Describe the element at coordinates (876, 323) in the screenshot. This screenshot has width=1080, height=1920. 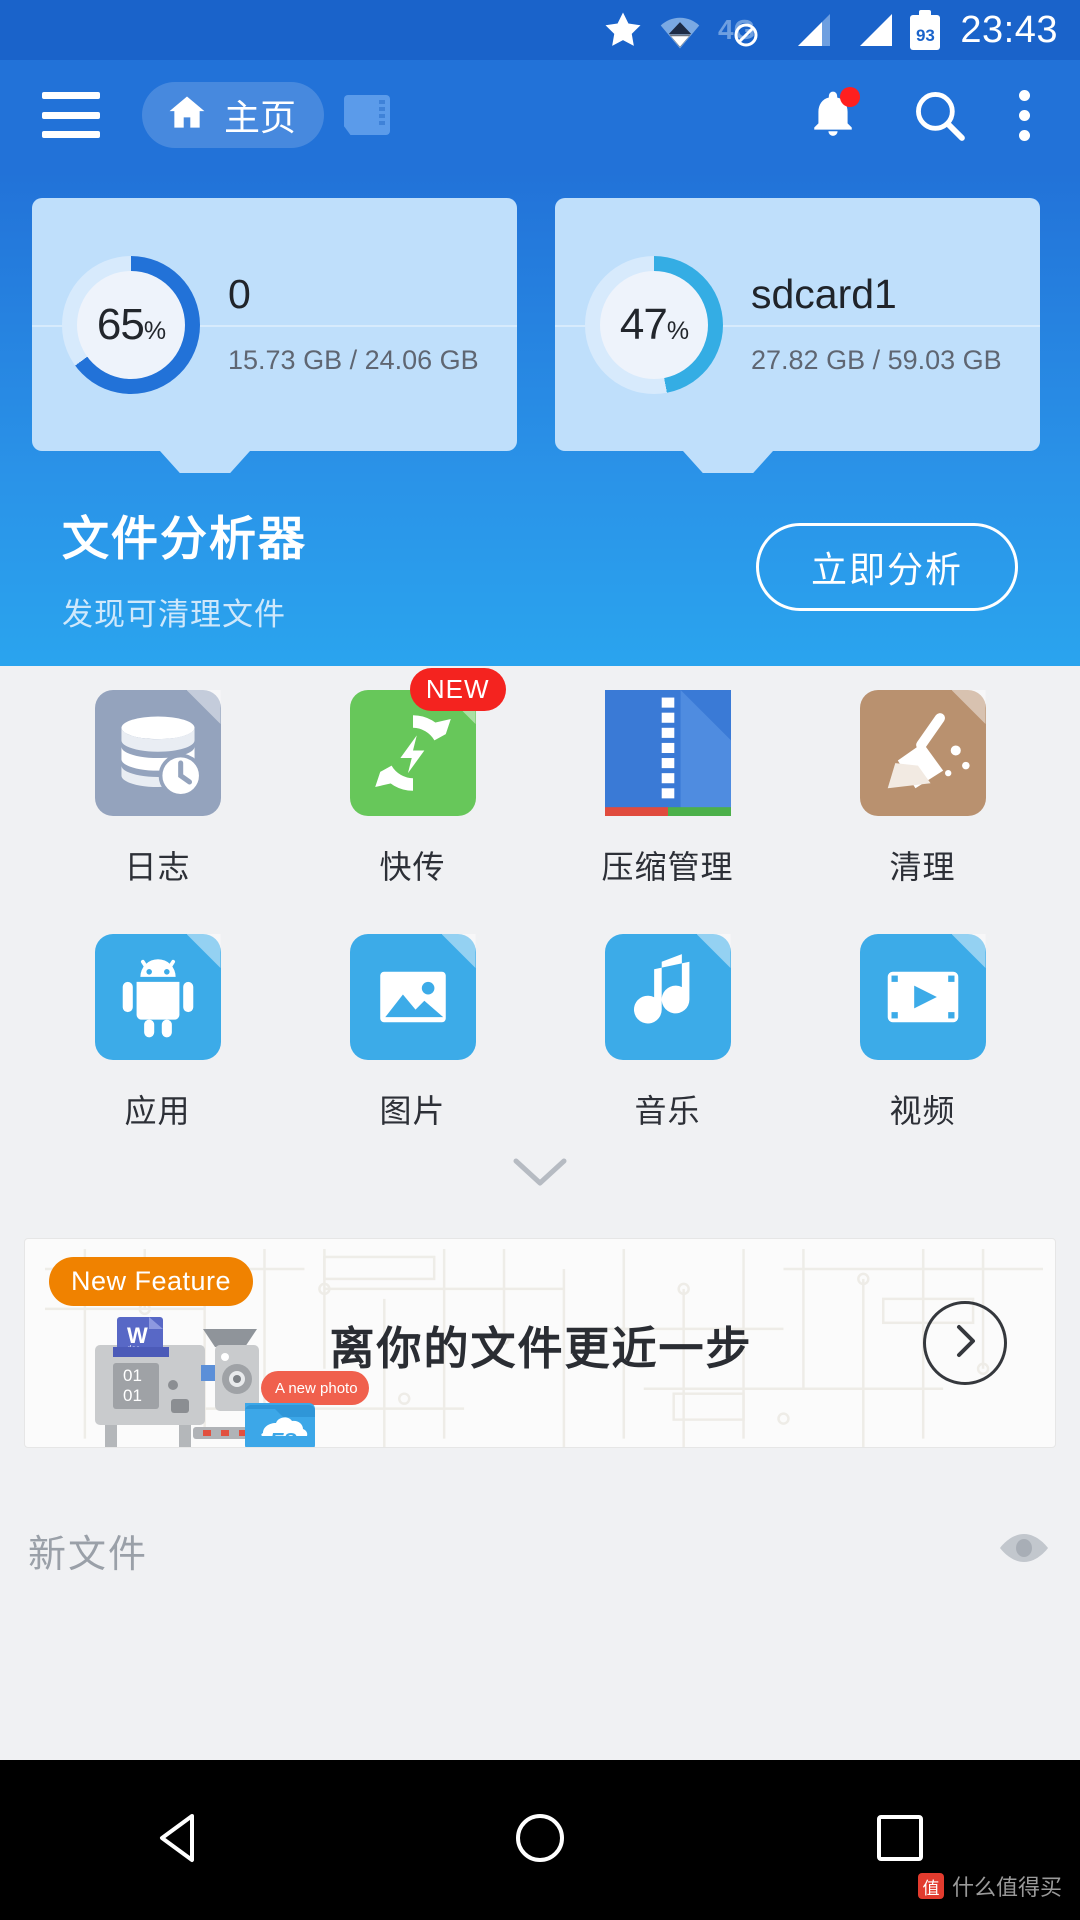
I see `storage-info-sdcard1: sdcard1 27.82 GB / 59.03 GB` at that location.